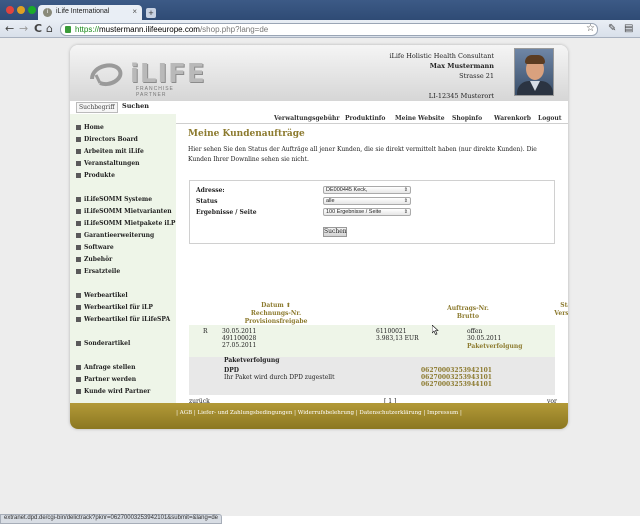 The height and width of the screenshot is (524, 640). I want to click on sidebar-item-sonderartikel: Sonderartikel, so click(103, 343).